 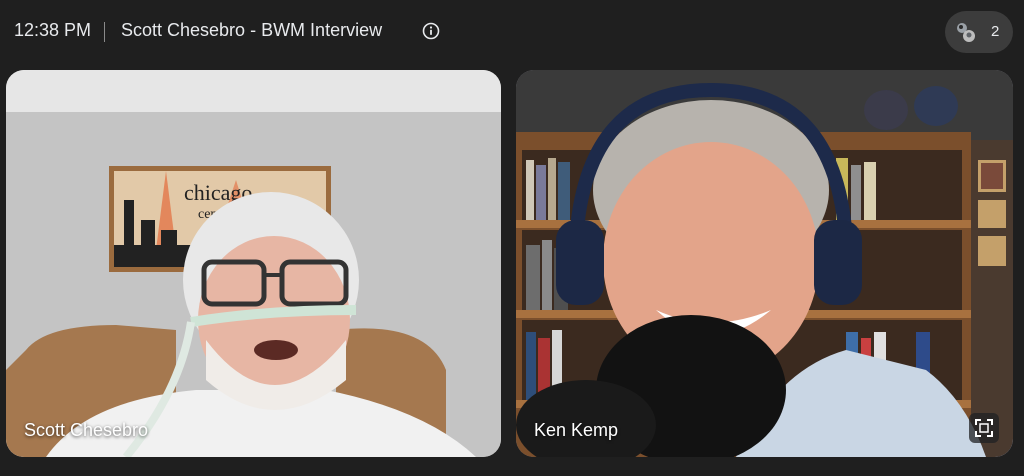 What do you see at coordinates (86, 430) in the screenshot?
I see `participant-name-scott: Scott Chesebro` at bounding box center [86, 430].